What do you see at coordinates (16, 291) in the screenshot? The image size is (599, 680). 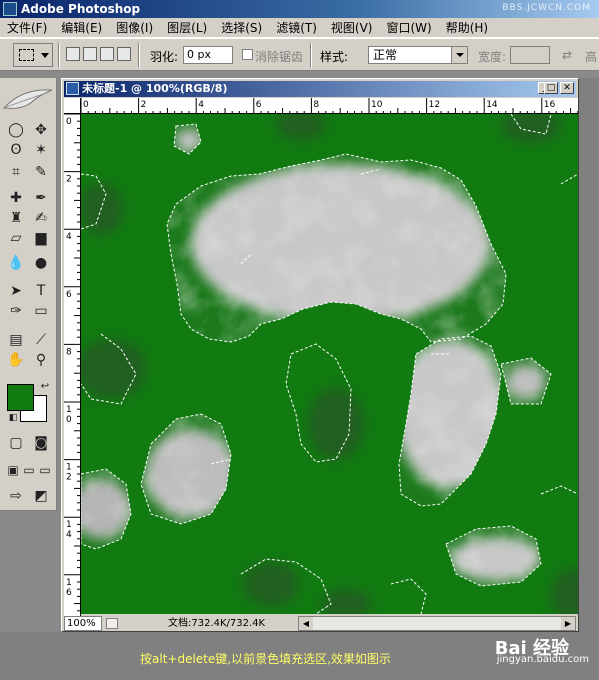 I see `path-select-icon: ➤` at bounding box center [16, 291].